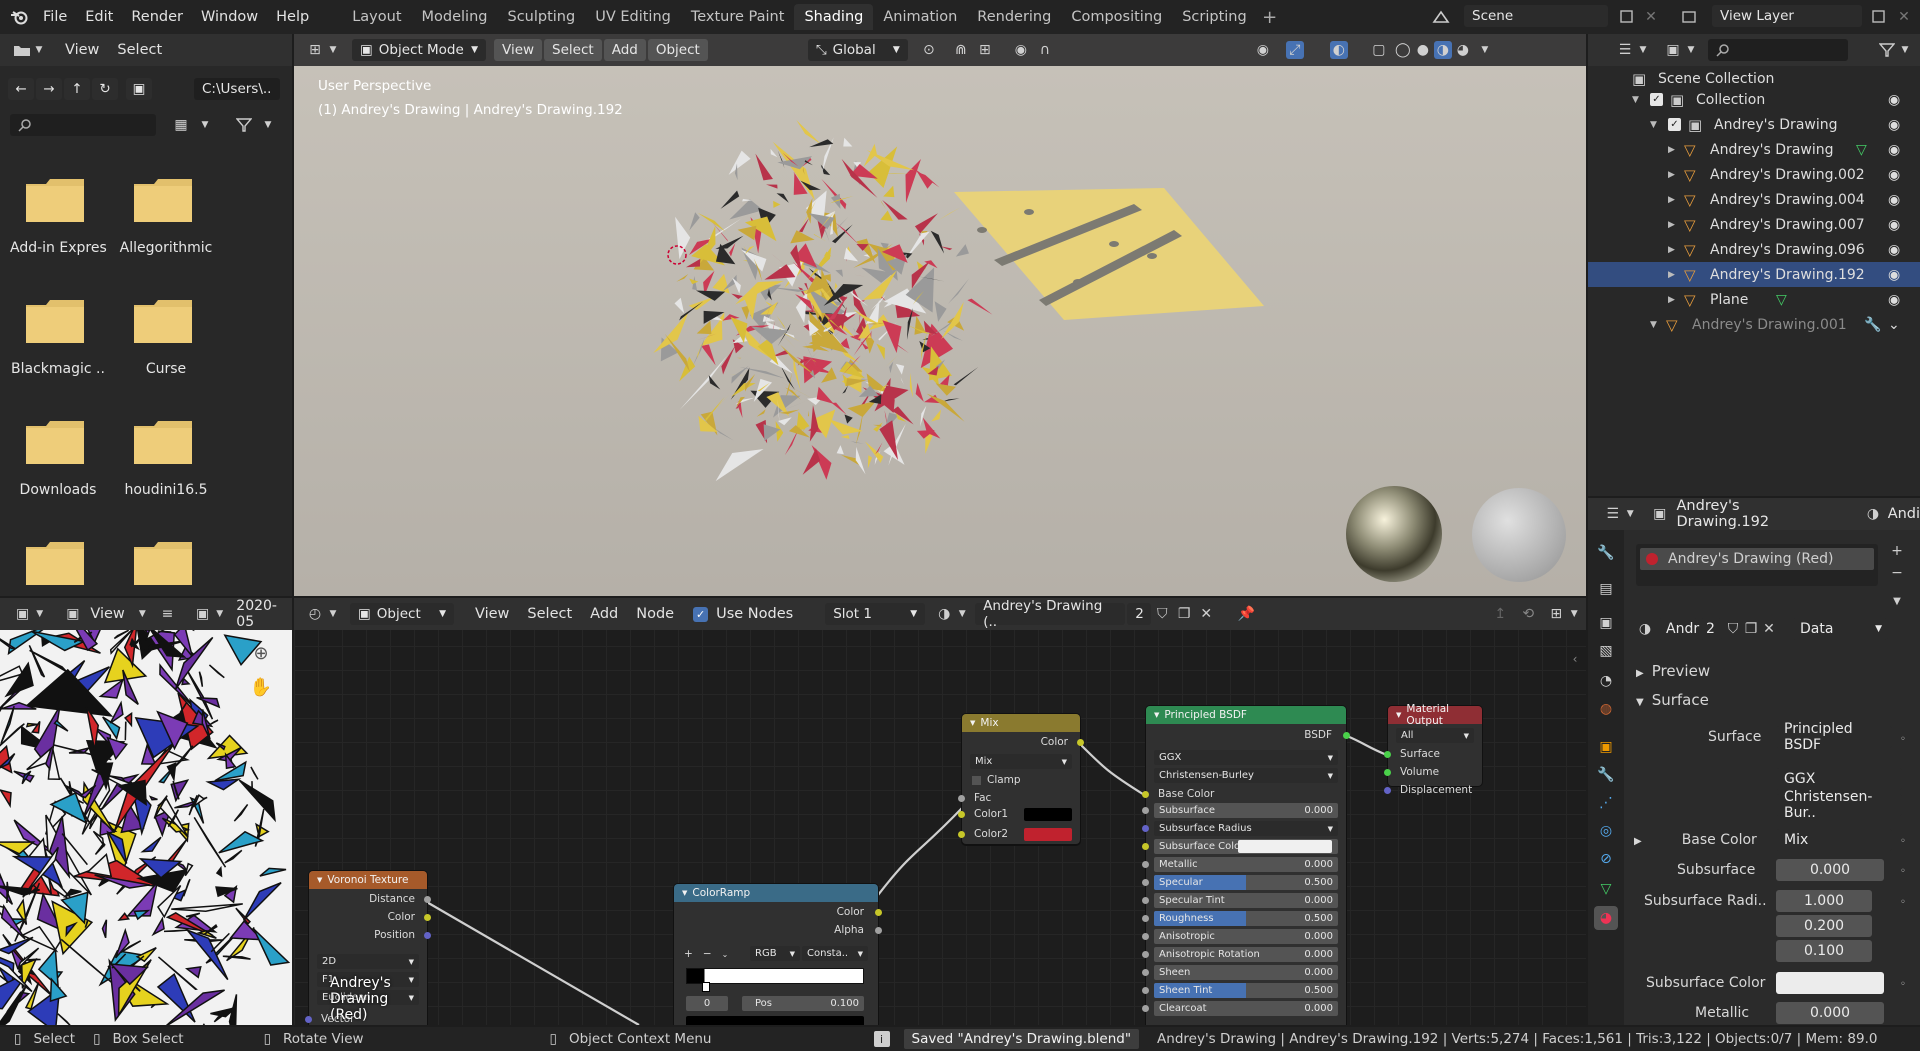 The width and height of the screenshot is (1920, 1051). I want to click on image-name-field: 2020-05, so click(264, 614).